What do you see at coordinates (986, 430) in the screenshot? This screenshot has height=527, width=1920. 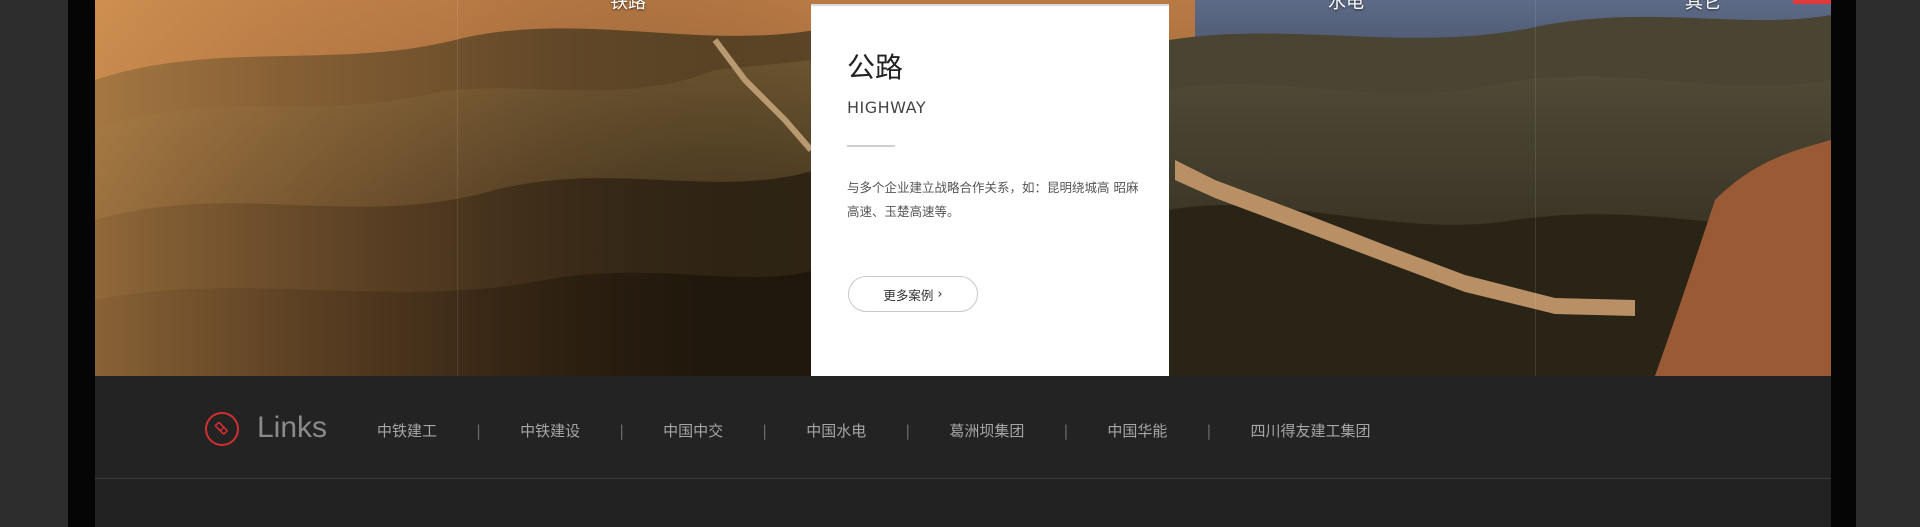 I see `link-gezhouba: 葛洲坝集团` at bounding box center [986, 430].